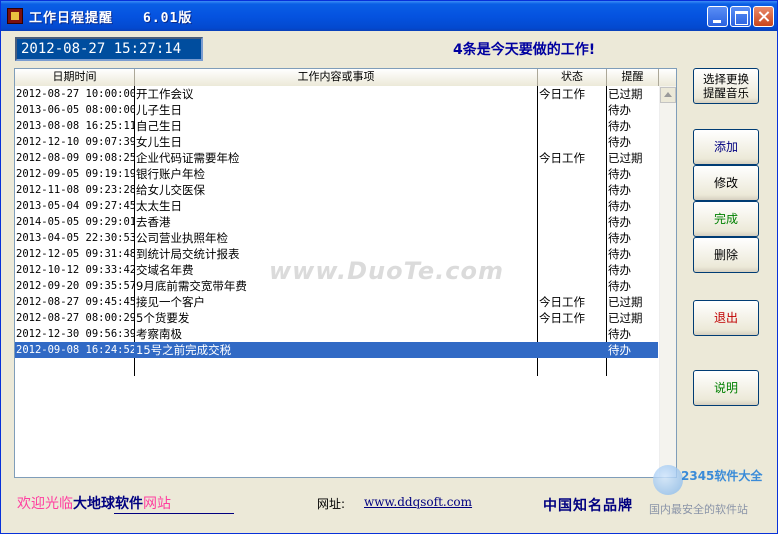  Describe the element at coordinates (336, 318) in the screenshot. I see `table-row: 2012-08-27 08:00:29 5个货要发 今日工作 已过期` at that location.